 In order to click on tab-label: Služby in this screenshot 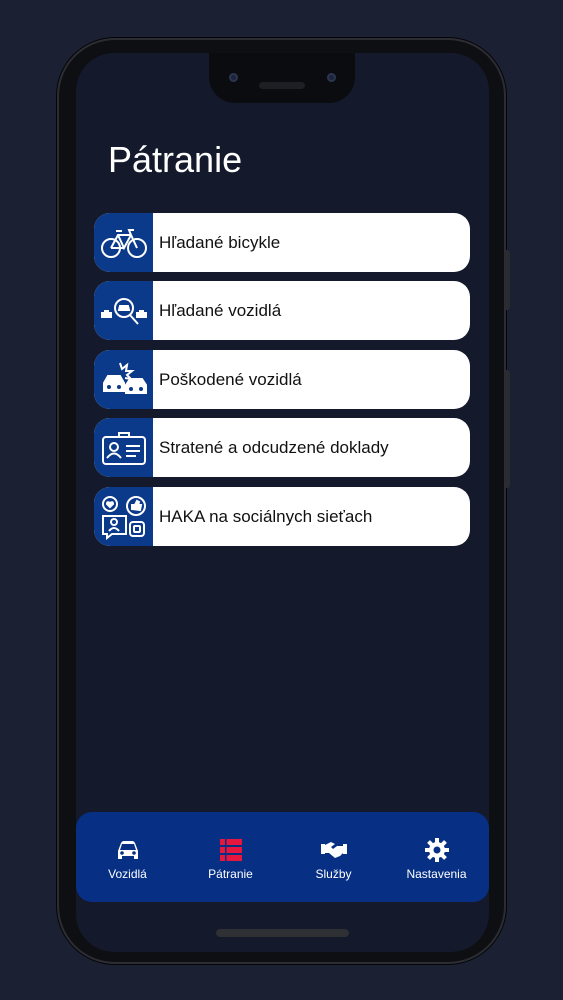, I will do `click(333, 874)`.